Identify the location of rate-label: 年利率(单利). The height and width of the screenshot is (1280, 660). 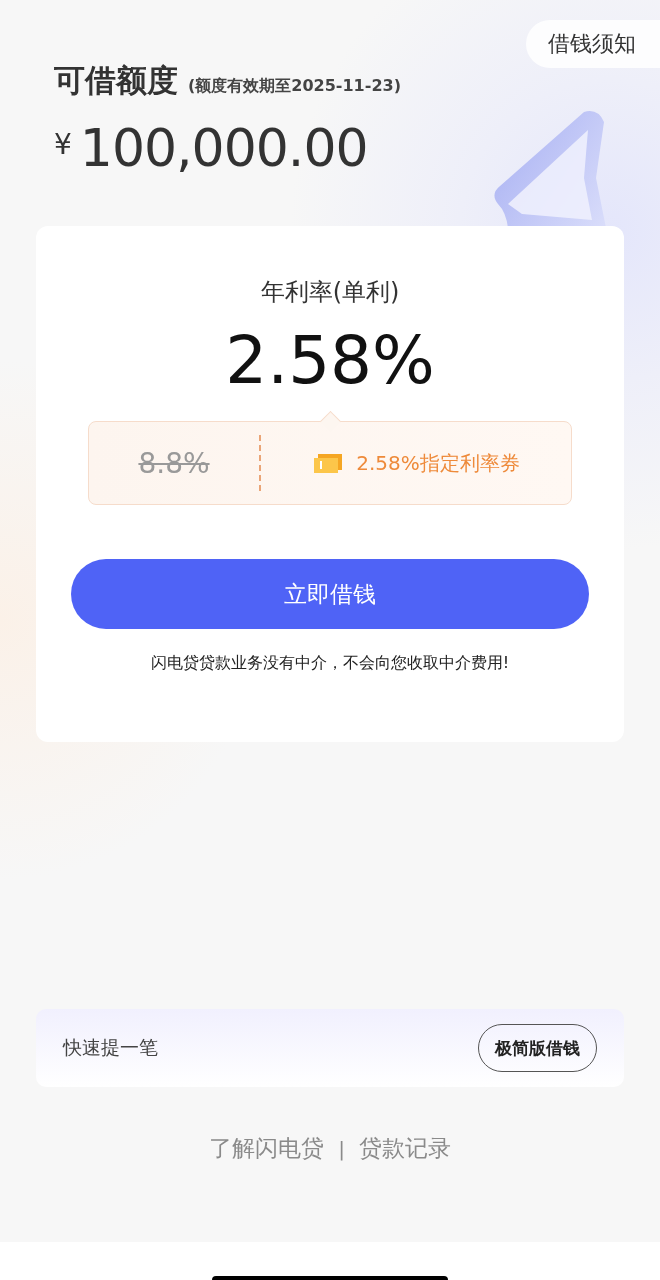
(330, 292).